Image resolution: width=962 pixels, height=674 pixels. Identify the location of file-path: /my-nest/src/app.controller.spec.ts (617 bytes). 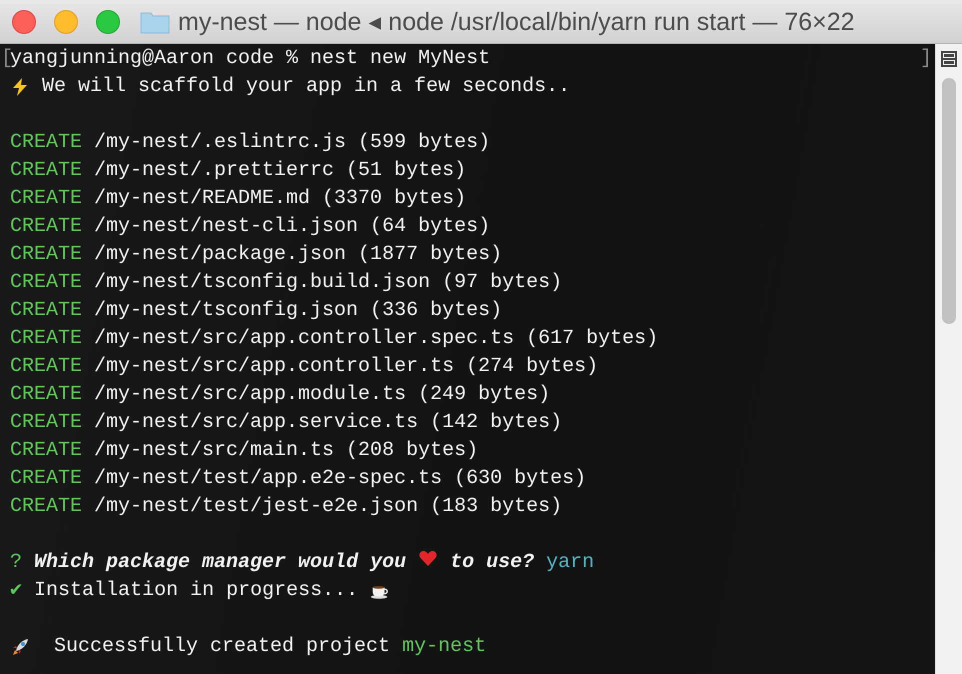
(376, 339).